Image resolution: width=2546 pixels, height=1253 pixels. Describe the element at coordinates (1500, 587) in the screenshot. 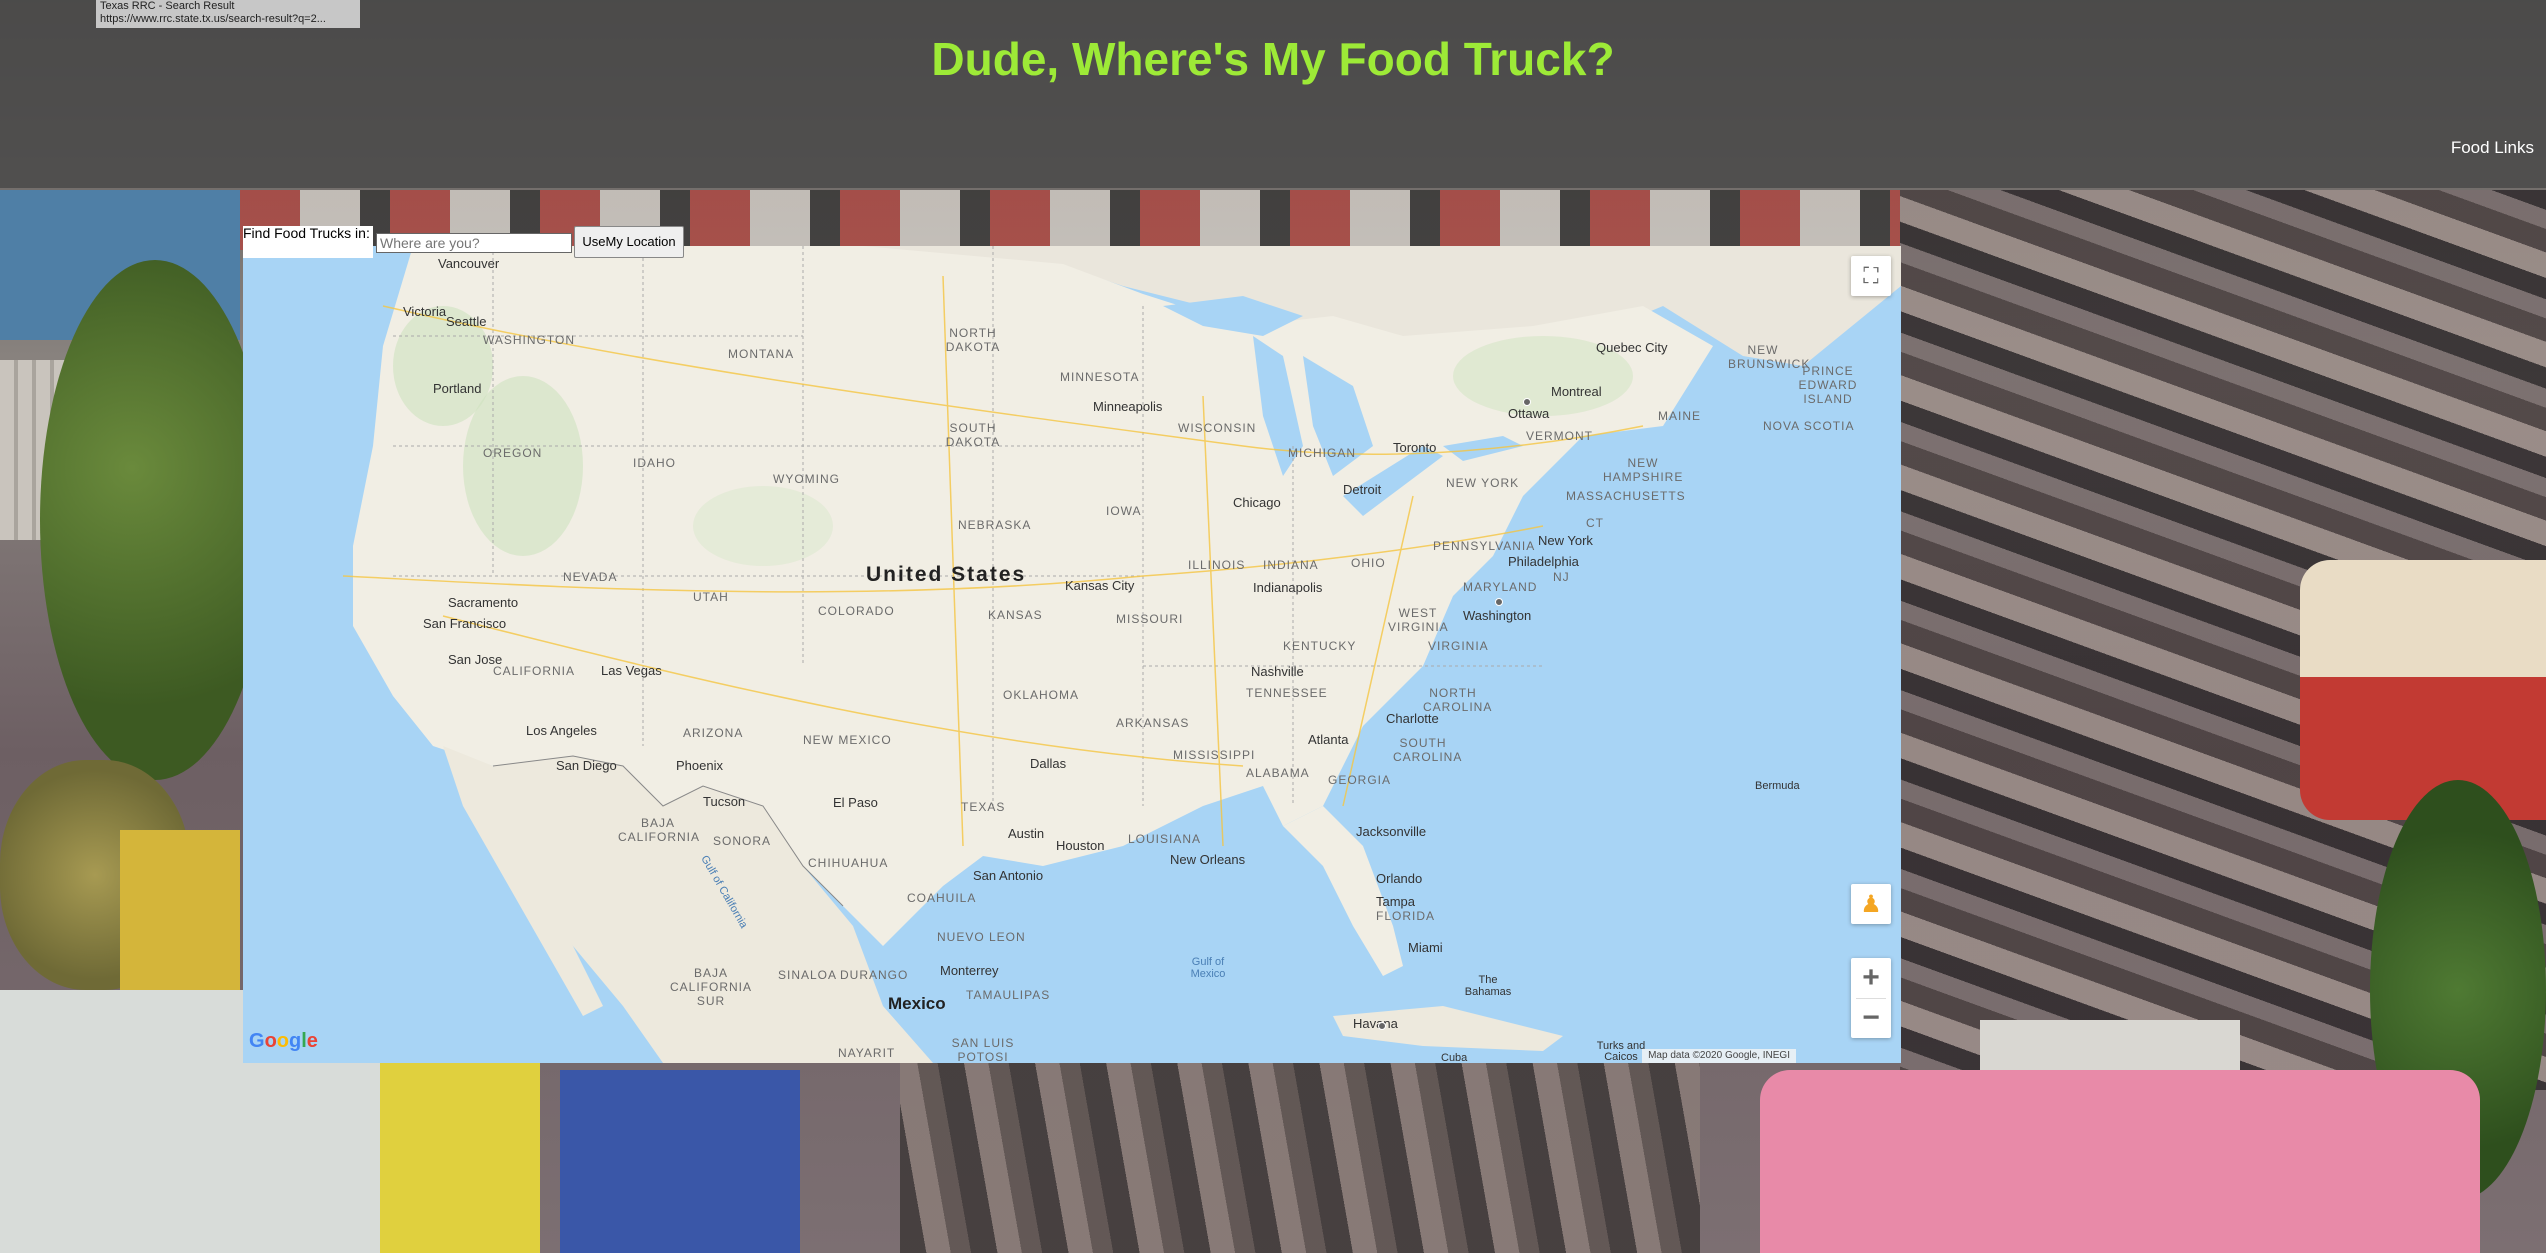

I see `state-label: MARYLAND` at that location.